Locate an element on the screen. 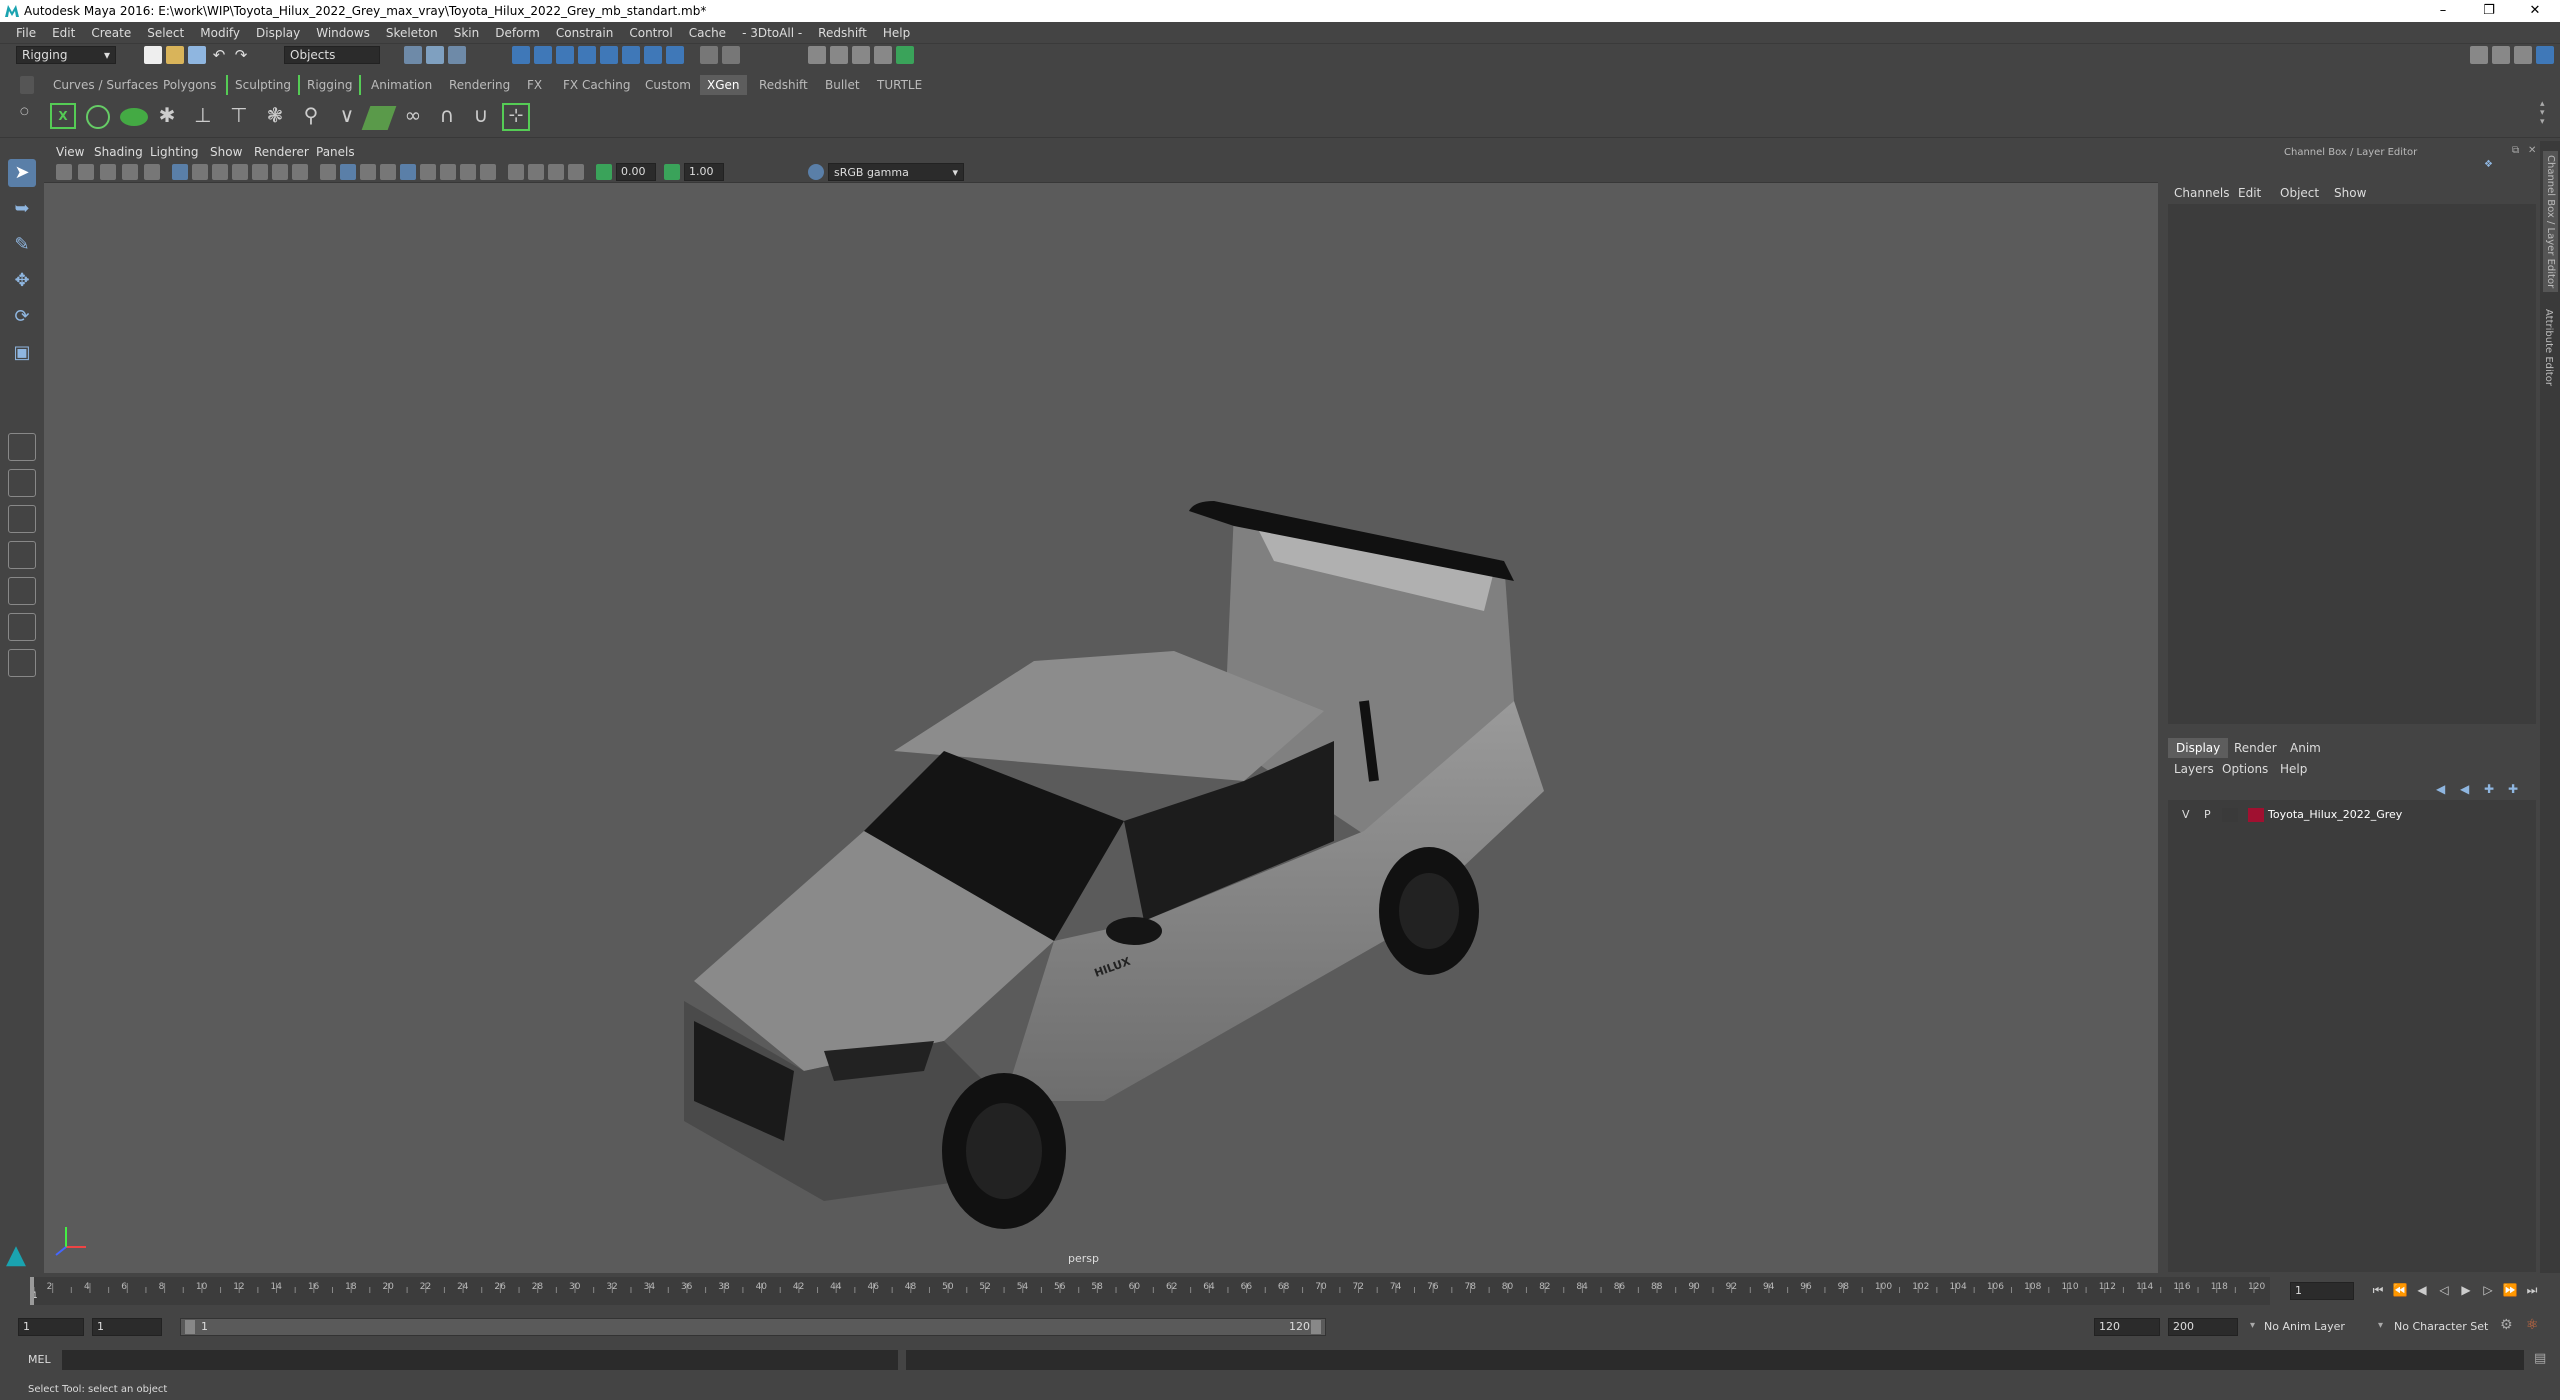 The height and width of the screenshot is (1400, 2560). smooth-shade-icon is located at coordinates (348, 172).